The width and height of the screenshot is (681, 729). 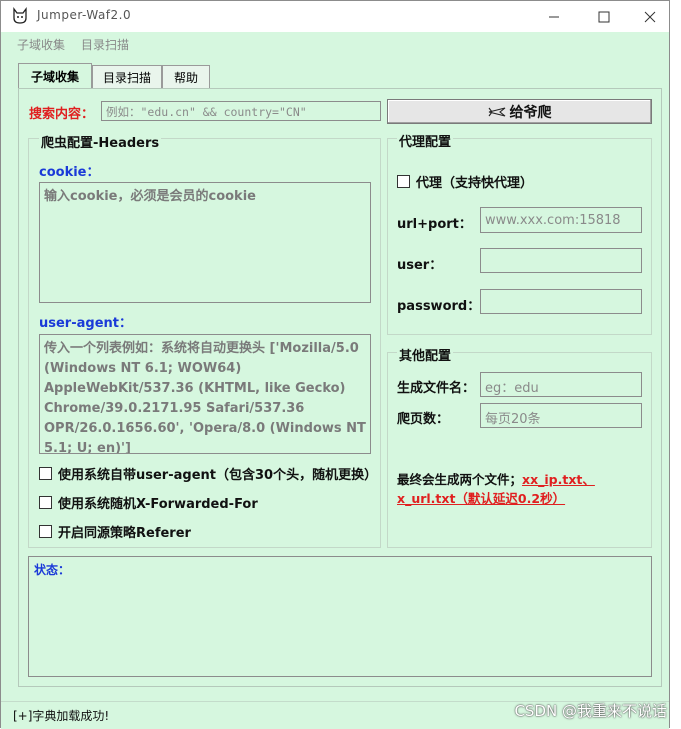 I want to click on window-title: Jumper-Waf2.0, so click(x=84, y=15).